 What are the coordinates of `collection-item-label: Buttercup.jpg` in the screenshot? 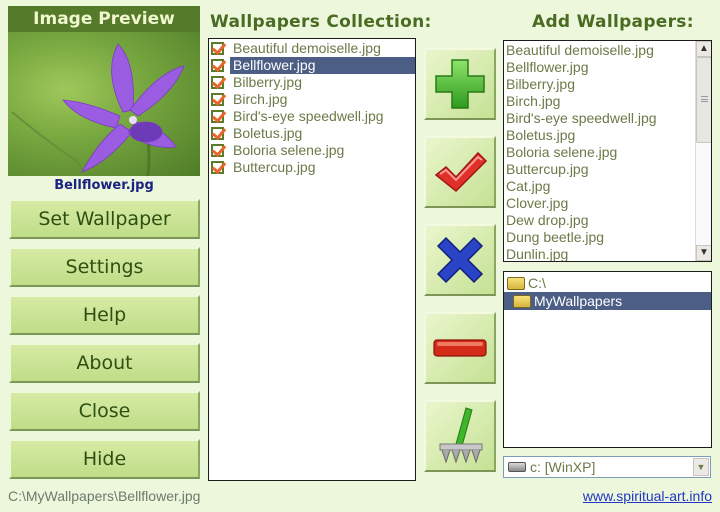 It's located at (274, 167).